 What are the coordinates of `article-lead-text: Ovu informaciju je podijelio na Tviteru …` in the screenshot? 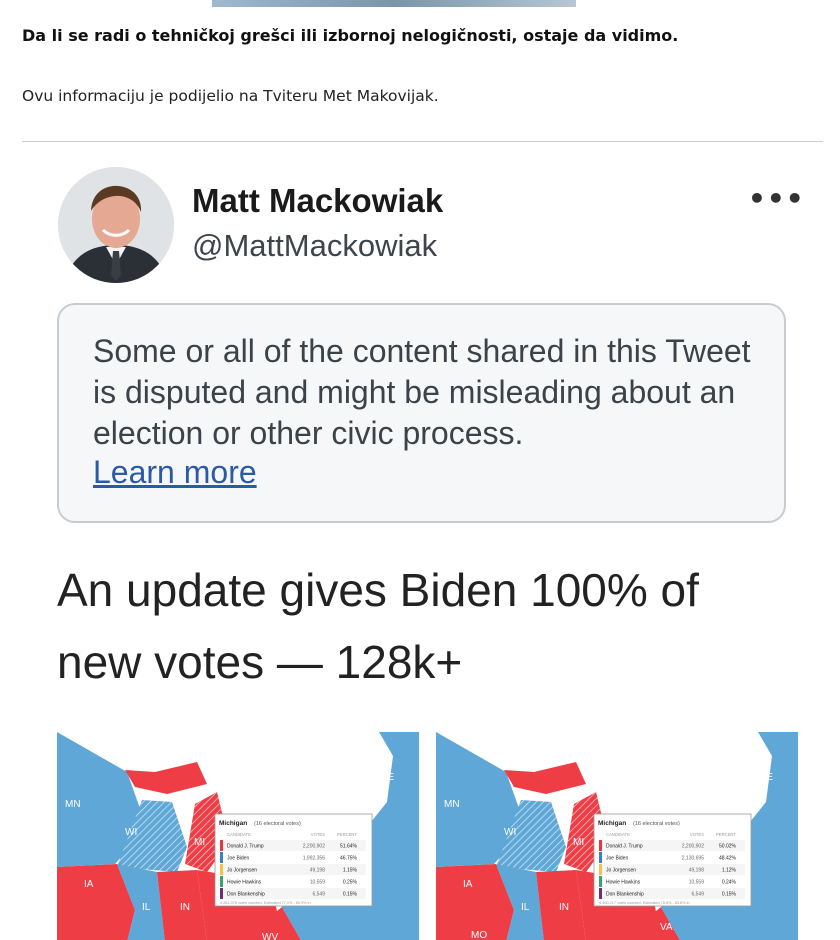 It's located at (230, 96).